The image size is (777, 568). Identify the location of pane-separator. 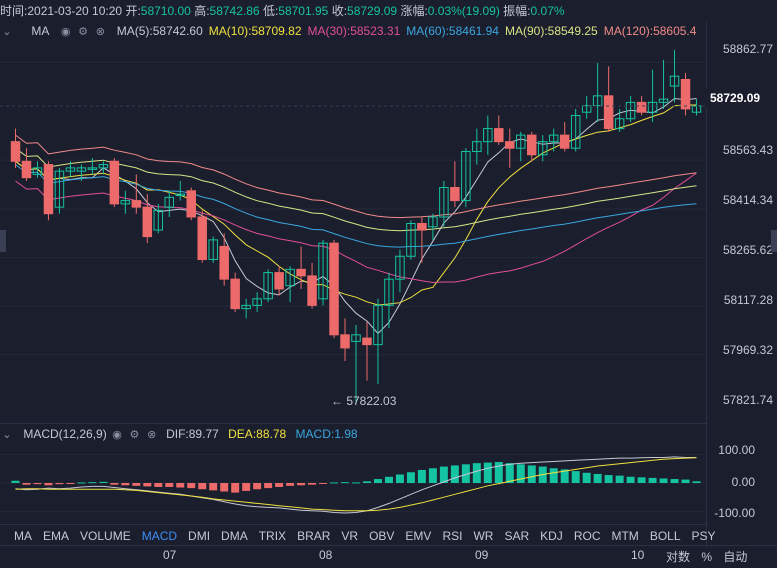
(353, 423).